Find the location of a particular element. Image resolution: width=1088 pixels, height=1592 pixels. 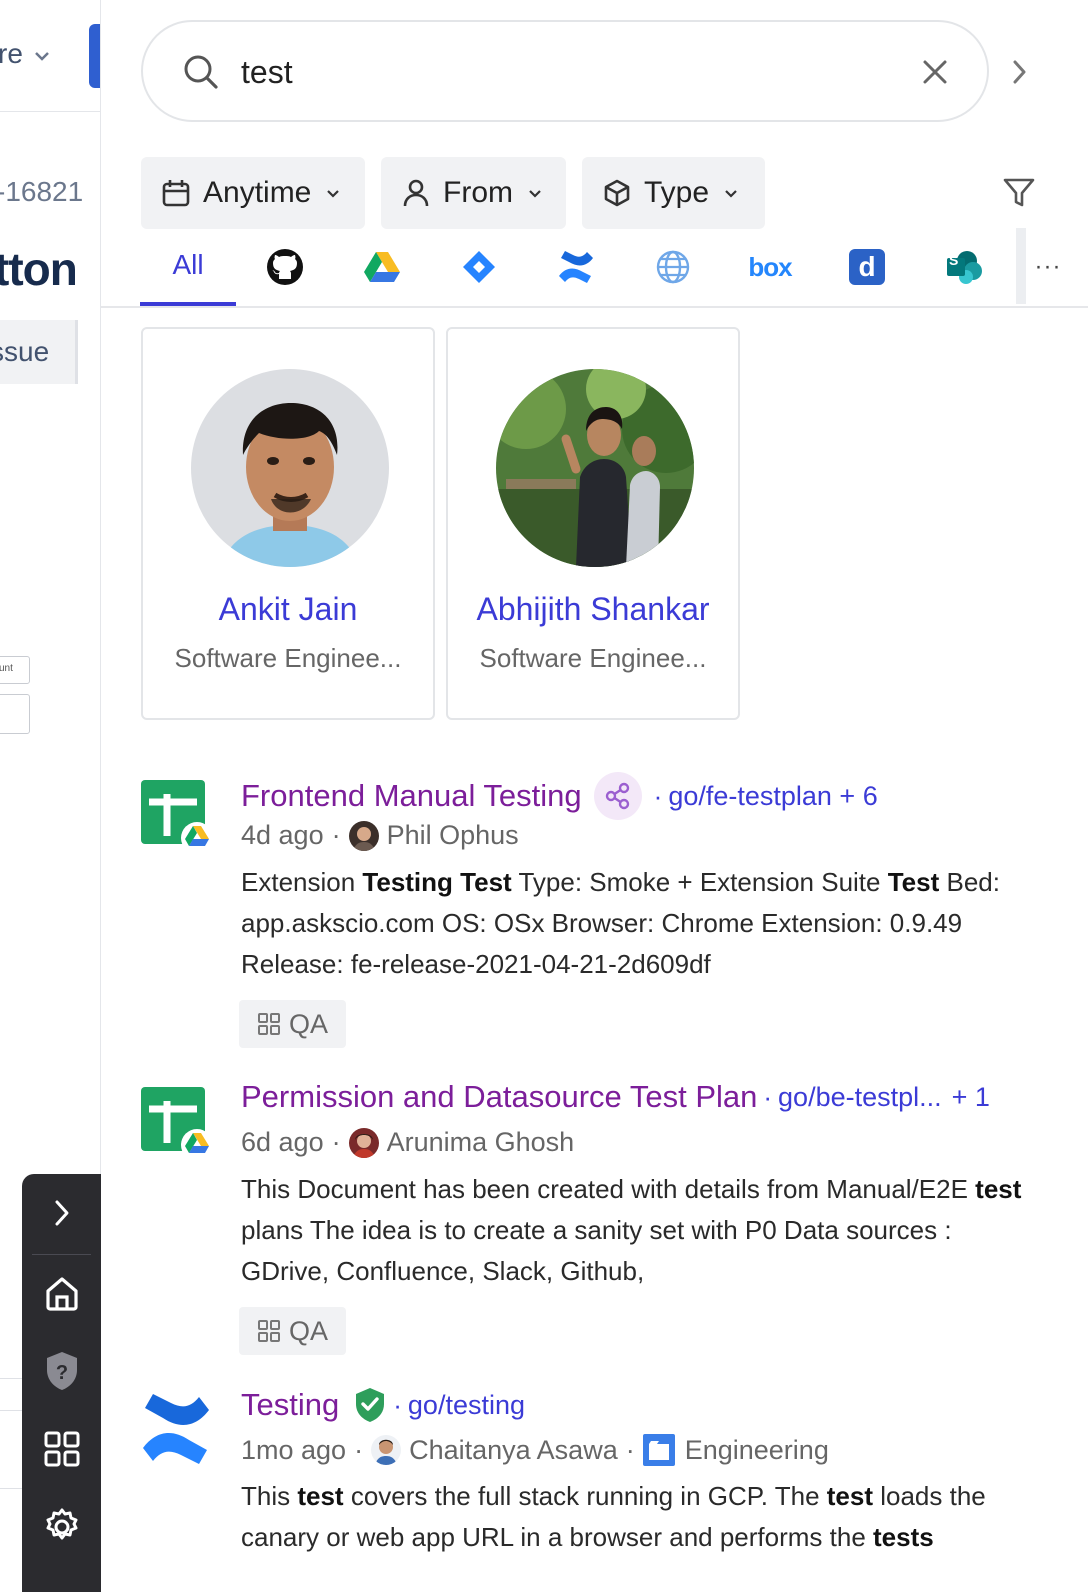

google-sheets-icon is located at coordinates (177, 816).